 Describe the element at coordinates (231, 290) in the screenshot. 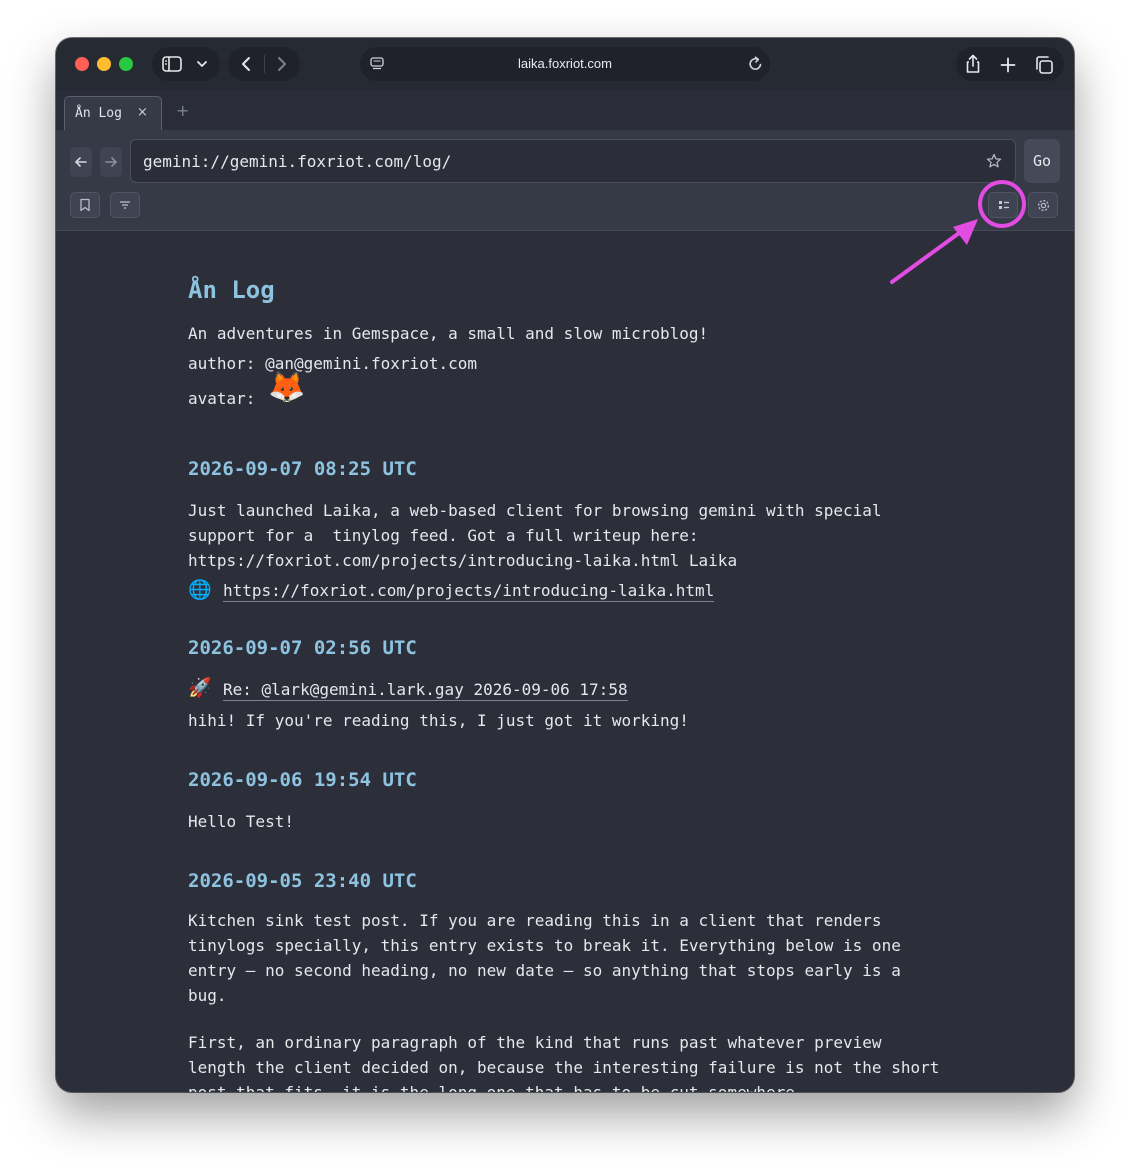

I see `page-title: Ån Log` at that location.